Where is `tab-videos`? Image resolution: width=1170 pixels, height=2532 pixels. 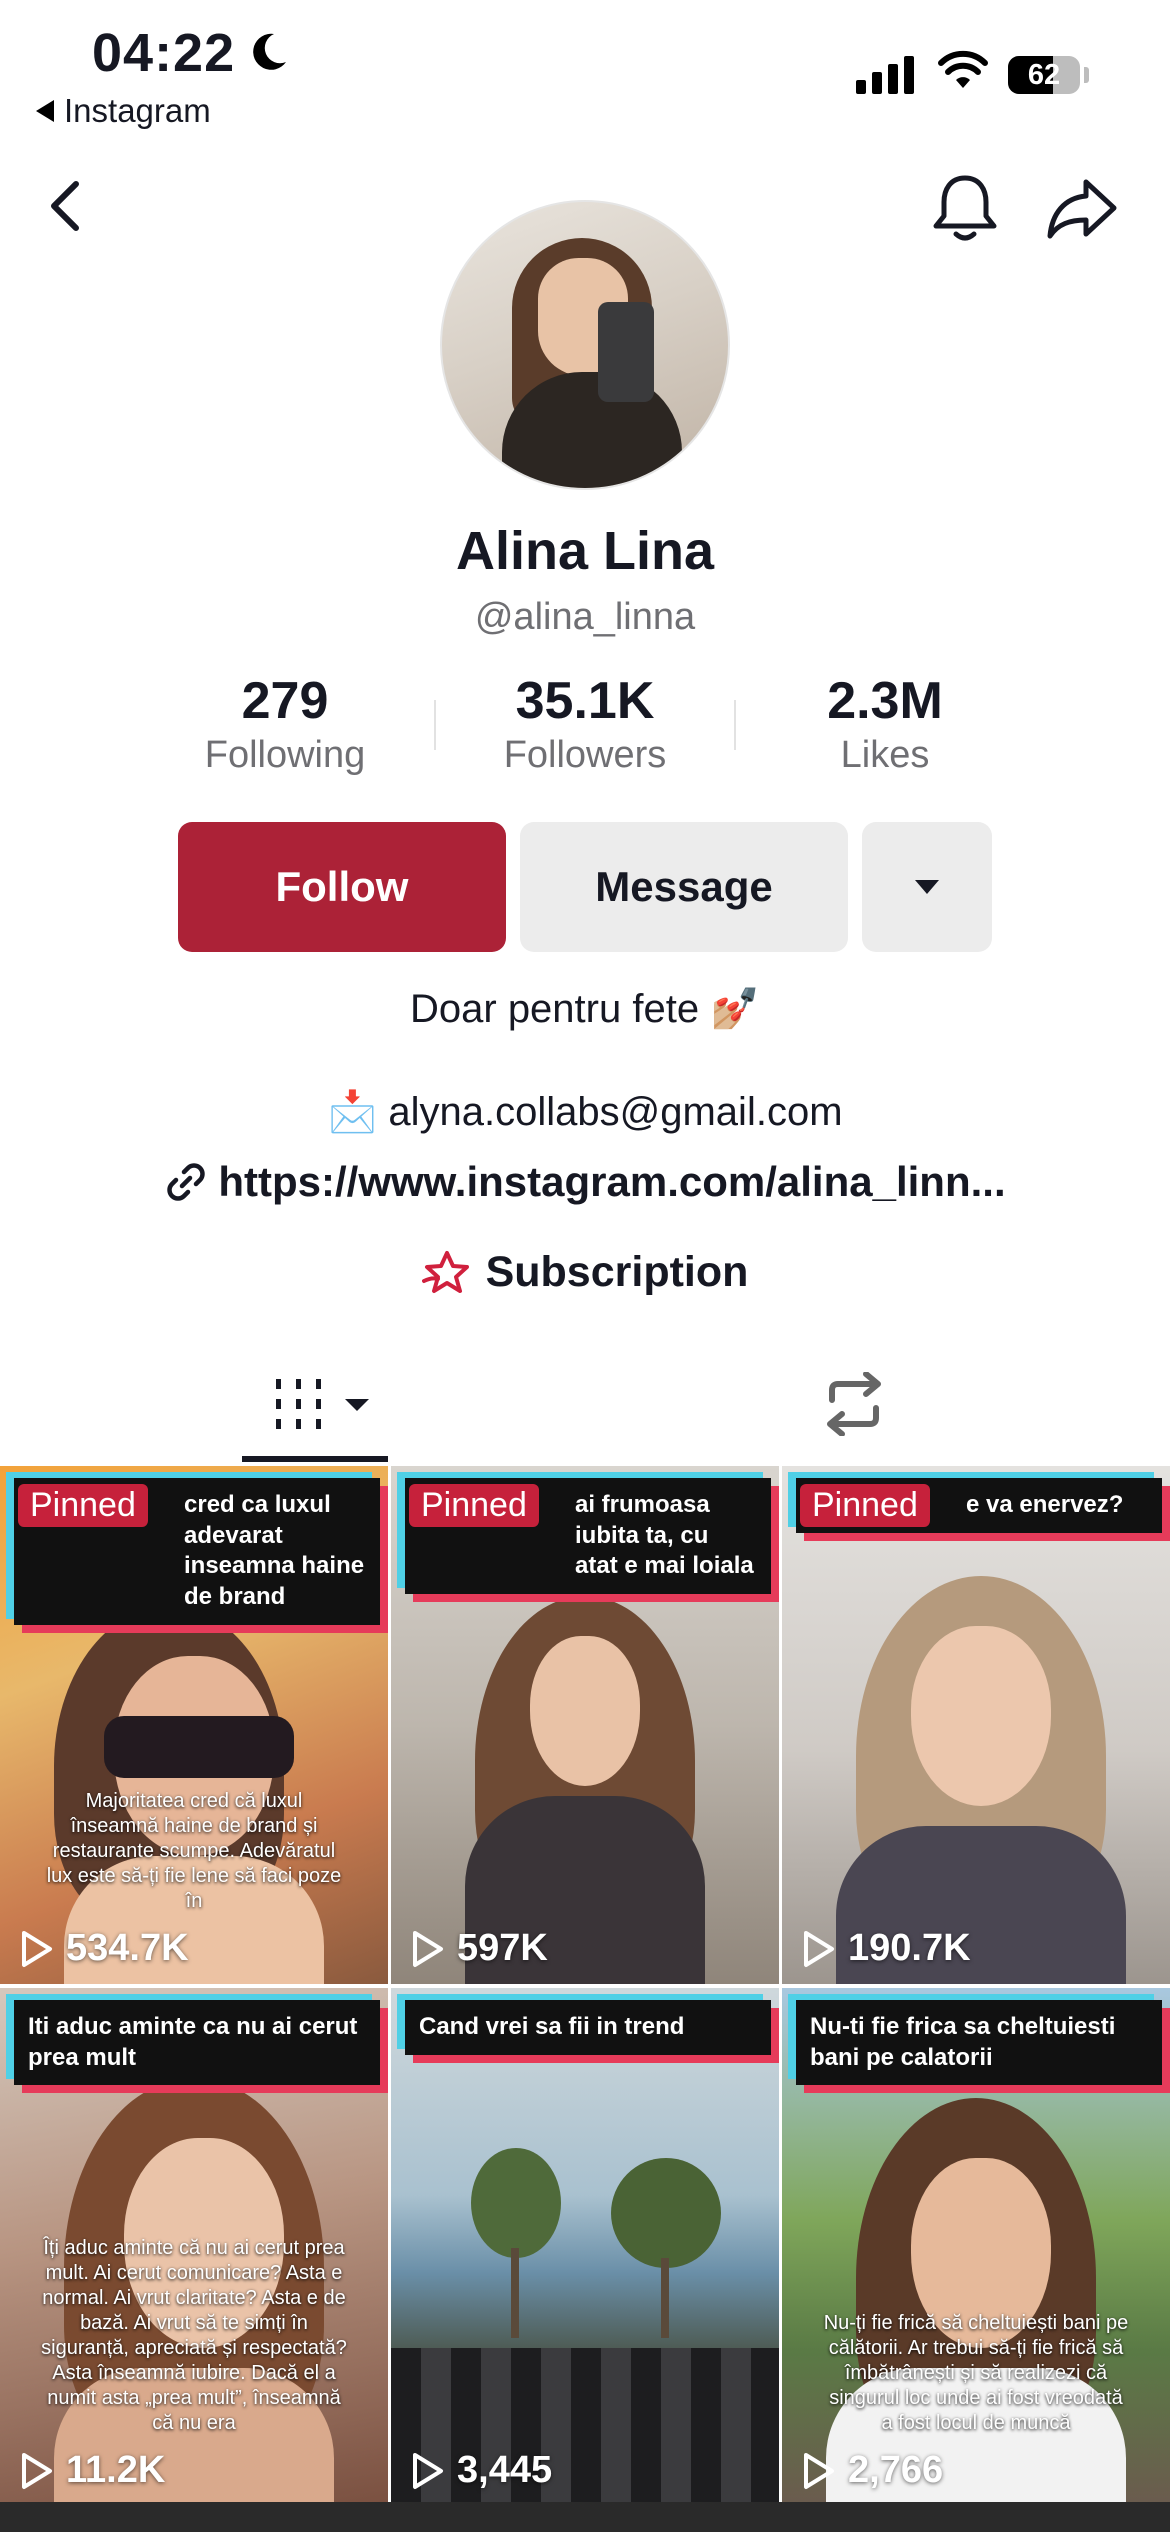
tab-videos is located at coordinates (320, 1405).